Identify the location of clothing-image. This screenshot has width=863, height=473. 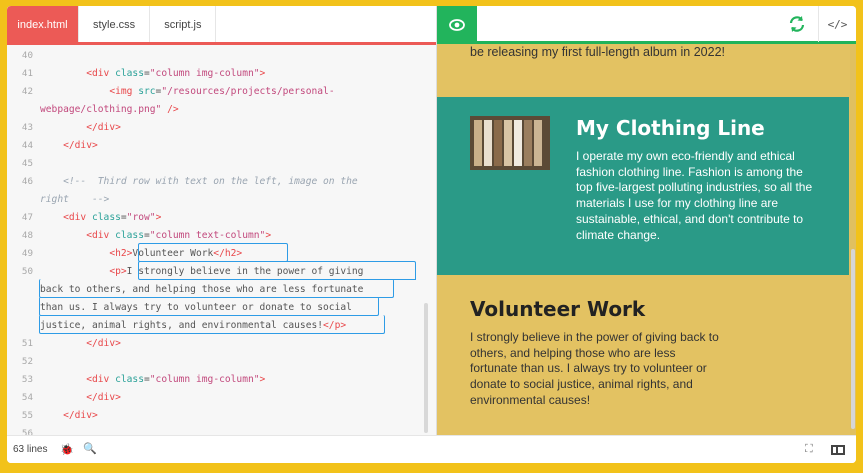
(510, 143).